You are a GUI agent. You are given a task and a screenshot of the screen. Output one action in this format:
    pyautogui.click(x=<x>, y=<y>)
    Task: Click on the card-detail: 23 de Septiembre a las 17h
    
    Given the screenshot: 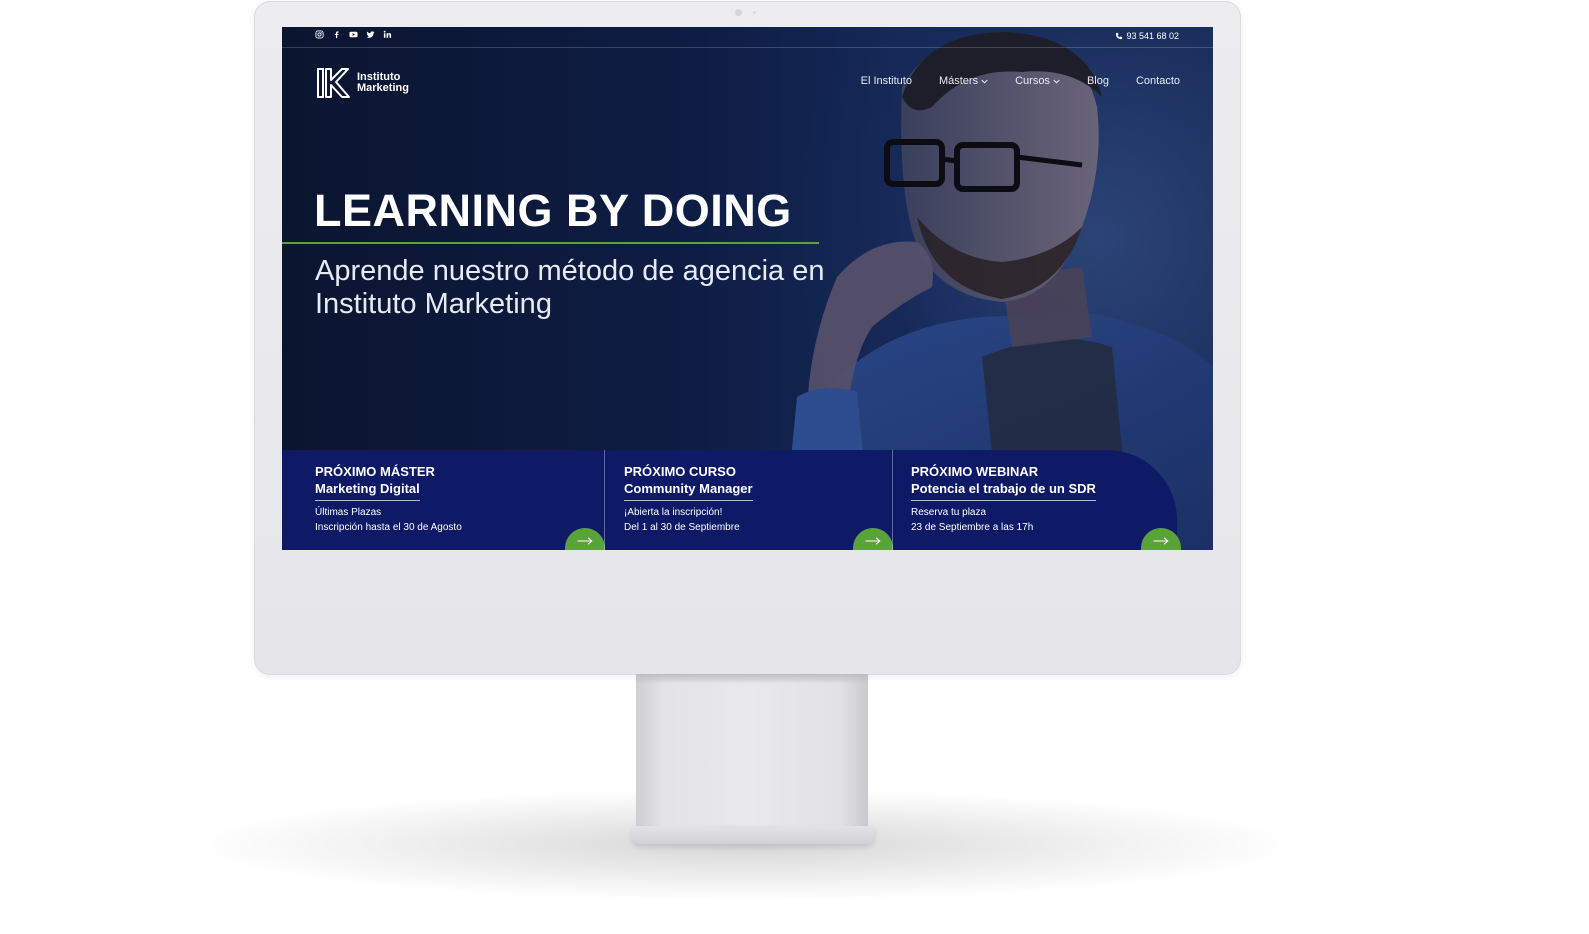 What is the action you would take?
    pyautogui.click(x=972, y=527)
    